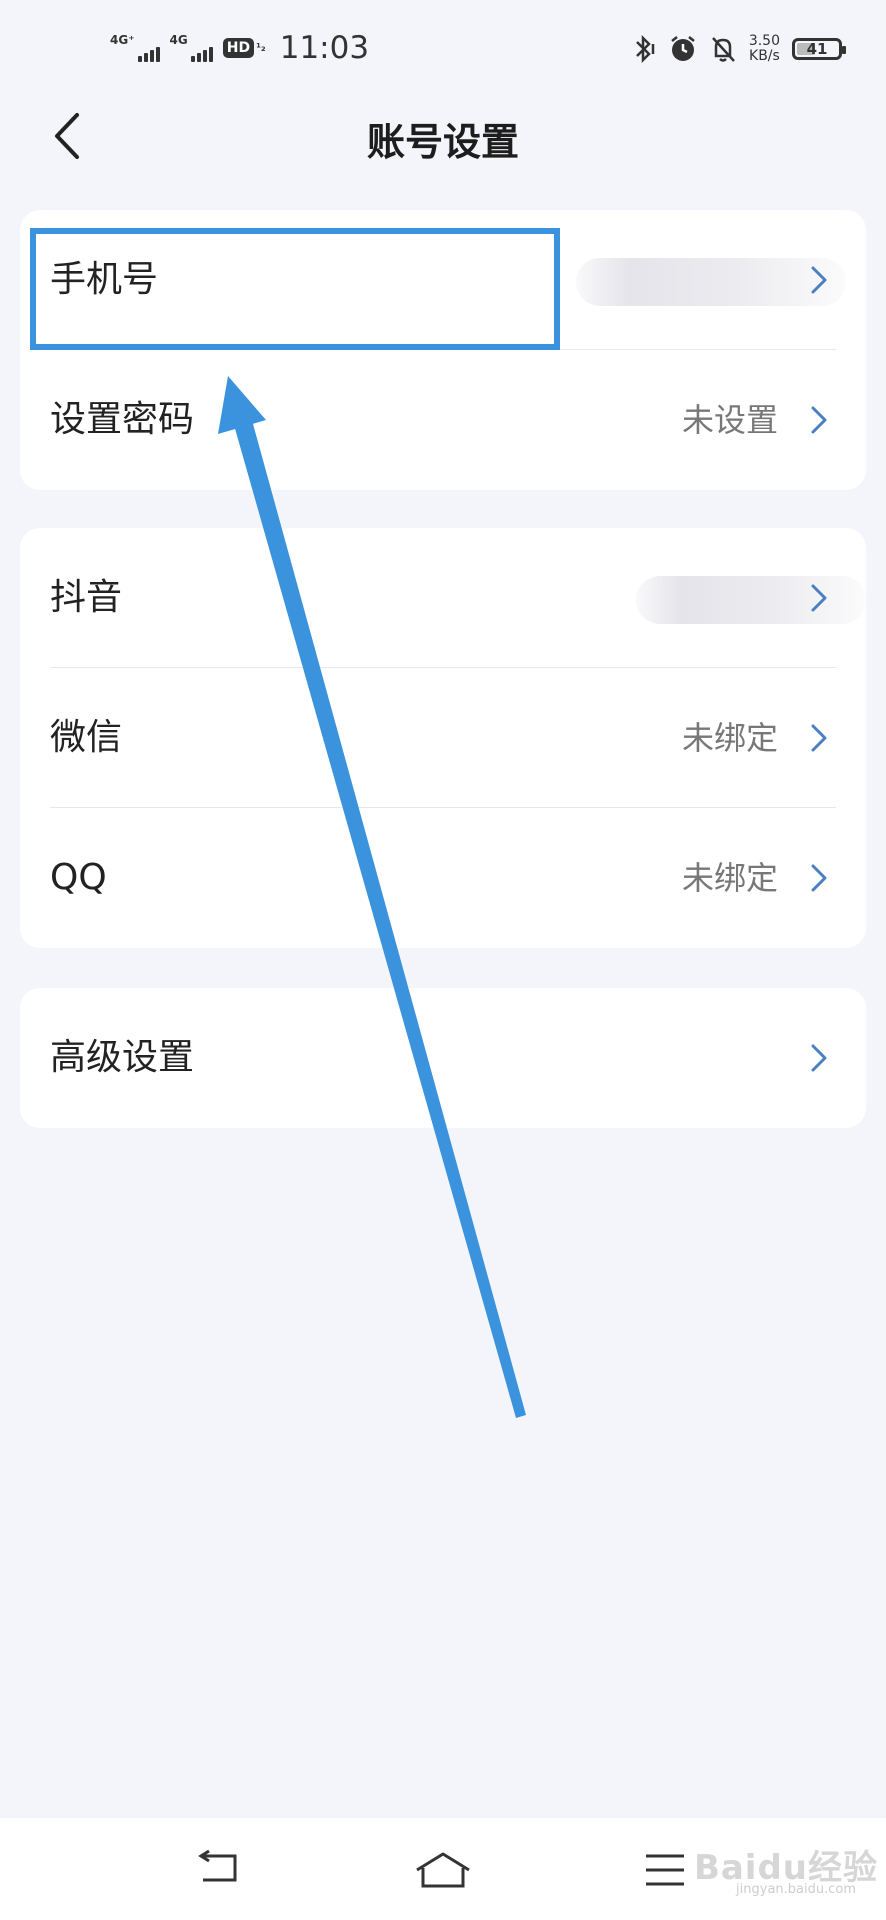  Describe the element at coordinates (764, 48) in the screenshot. I see `network-speed: 3.50 KB/s` at that location.